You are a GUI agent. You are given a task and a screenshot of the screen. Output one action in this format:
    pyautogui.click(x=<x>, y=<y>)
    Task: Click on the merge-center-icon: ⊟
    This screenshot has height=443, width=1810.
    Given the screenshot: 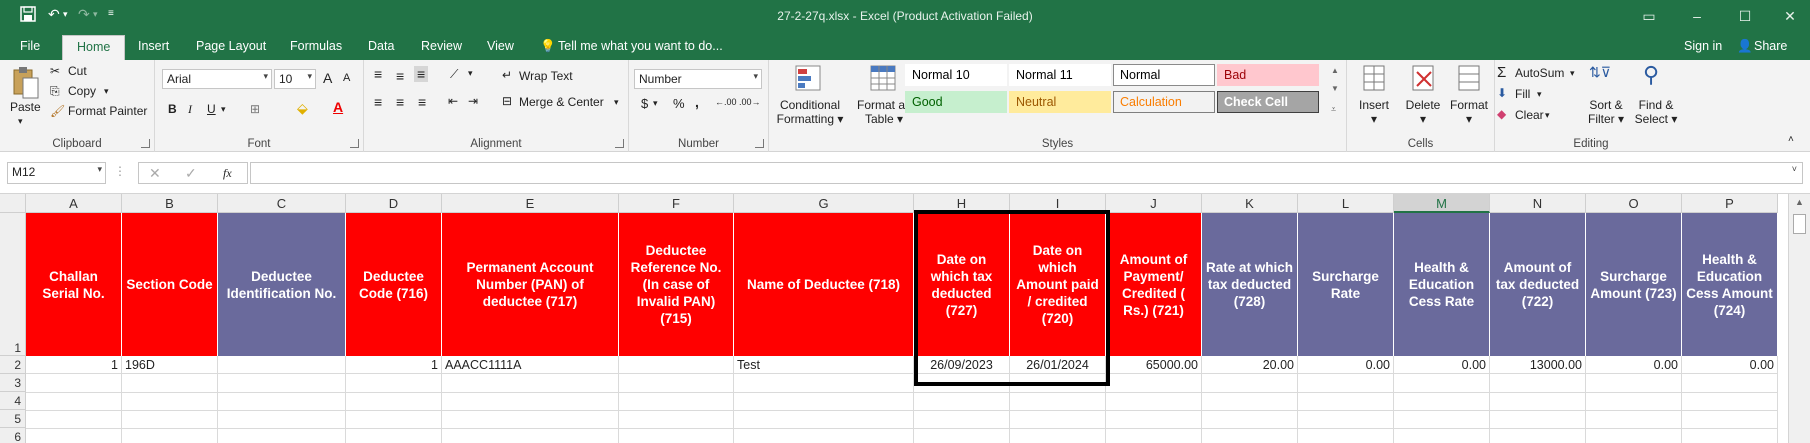 What is the action you would take?
    pyautogui.click(x=507, y=101)
    